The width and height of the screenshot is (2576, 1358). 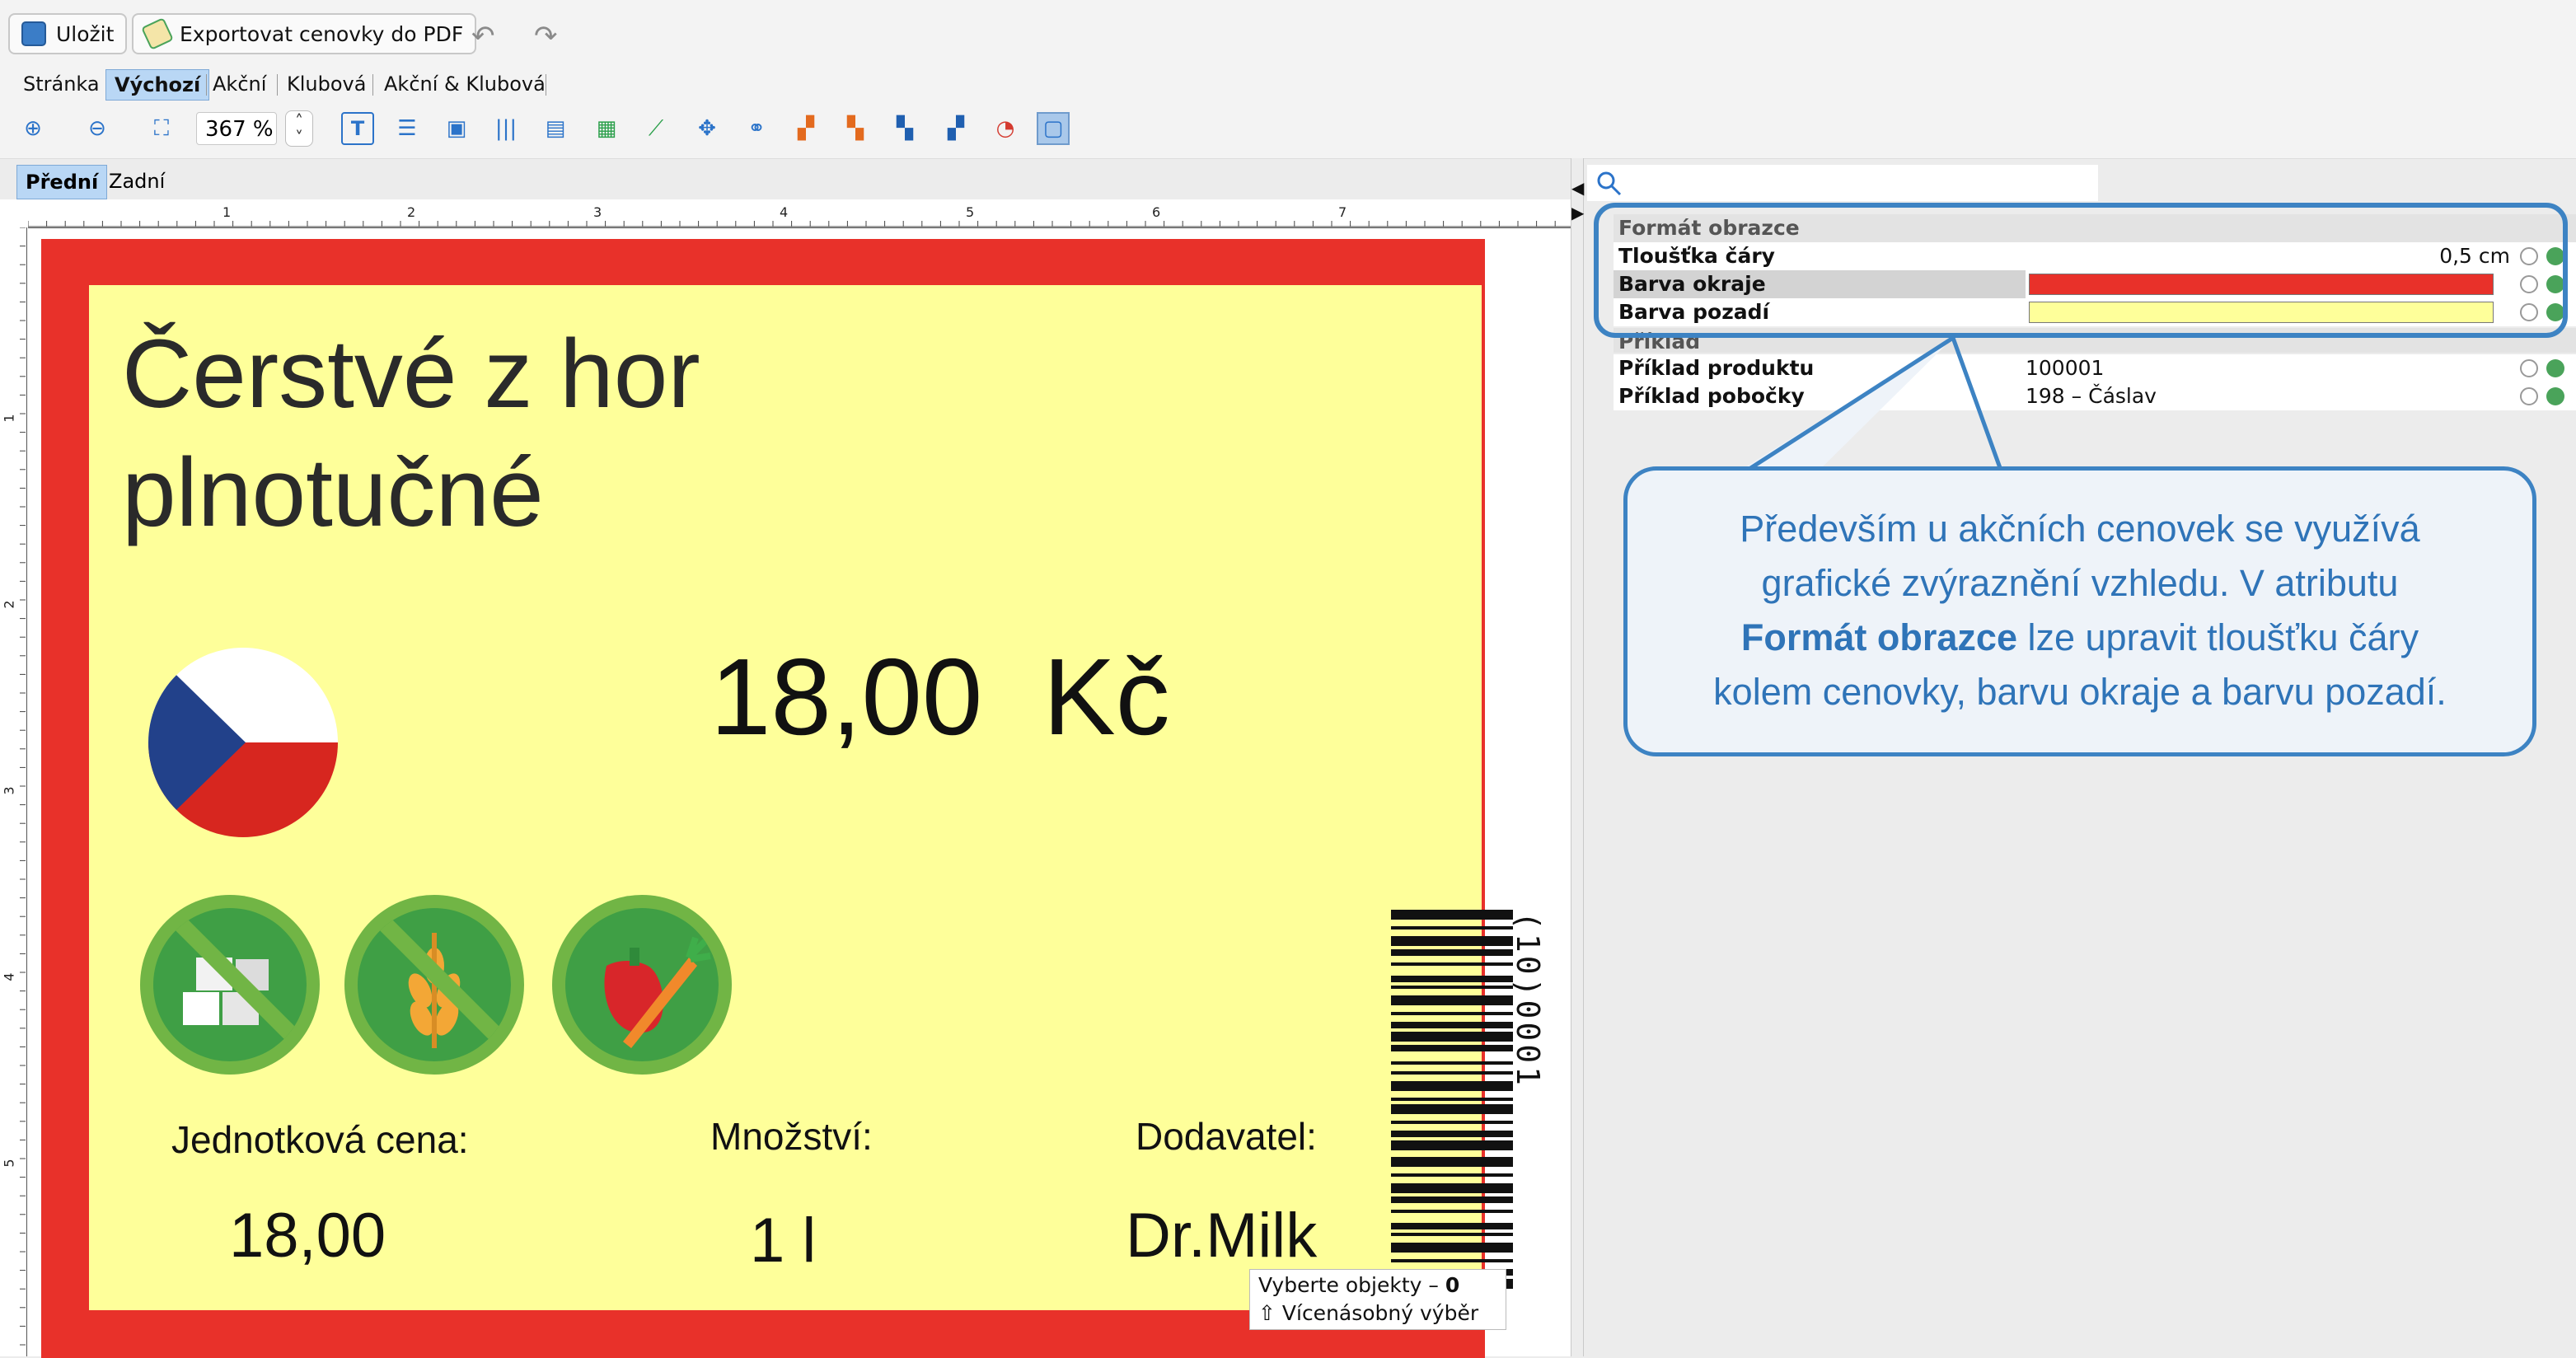 What do you see at coordinates (239, 84) in the screenshot?
I see `tab-action: Akční` at bounding box center [239, 84].